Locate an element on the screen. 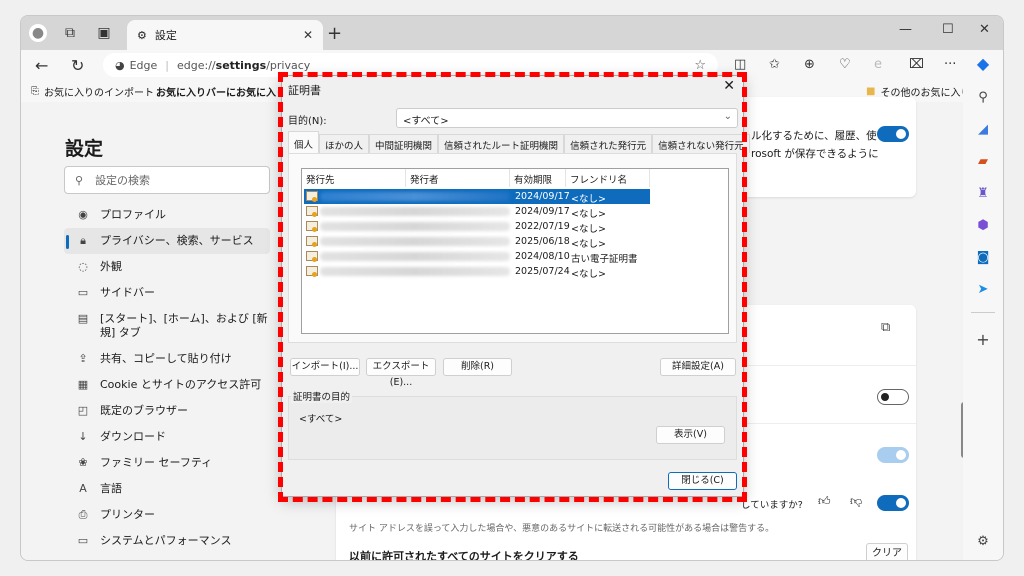 Image resolution: width=1024 pixels, height=576 pixels. outlook-icon: ◙ is located at coordinates (983, 258).